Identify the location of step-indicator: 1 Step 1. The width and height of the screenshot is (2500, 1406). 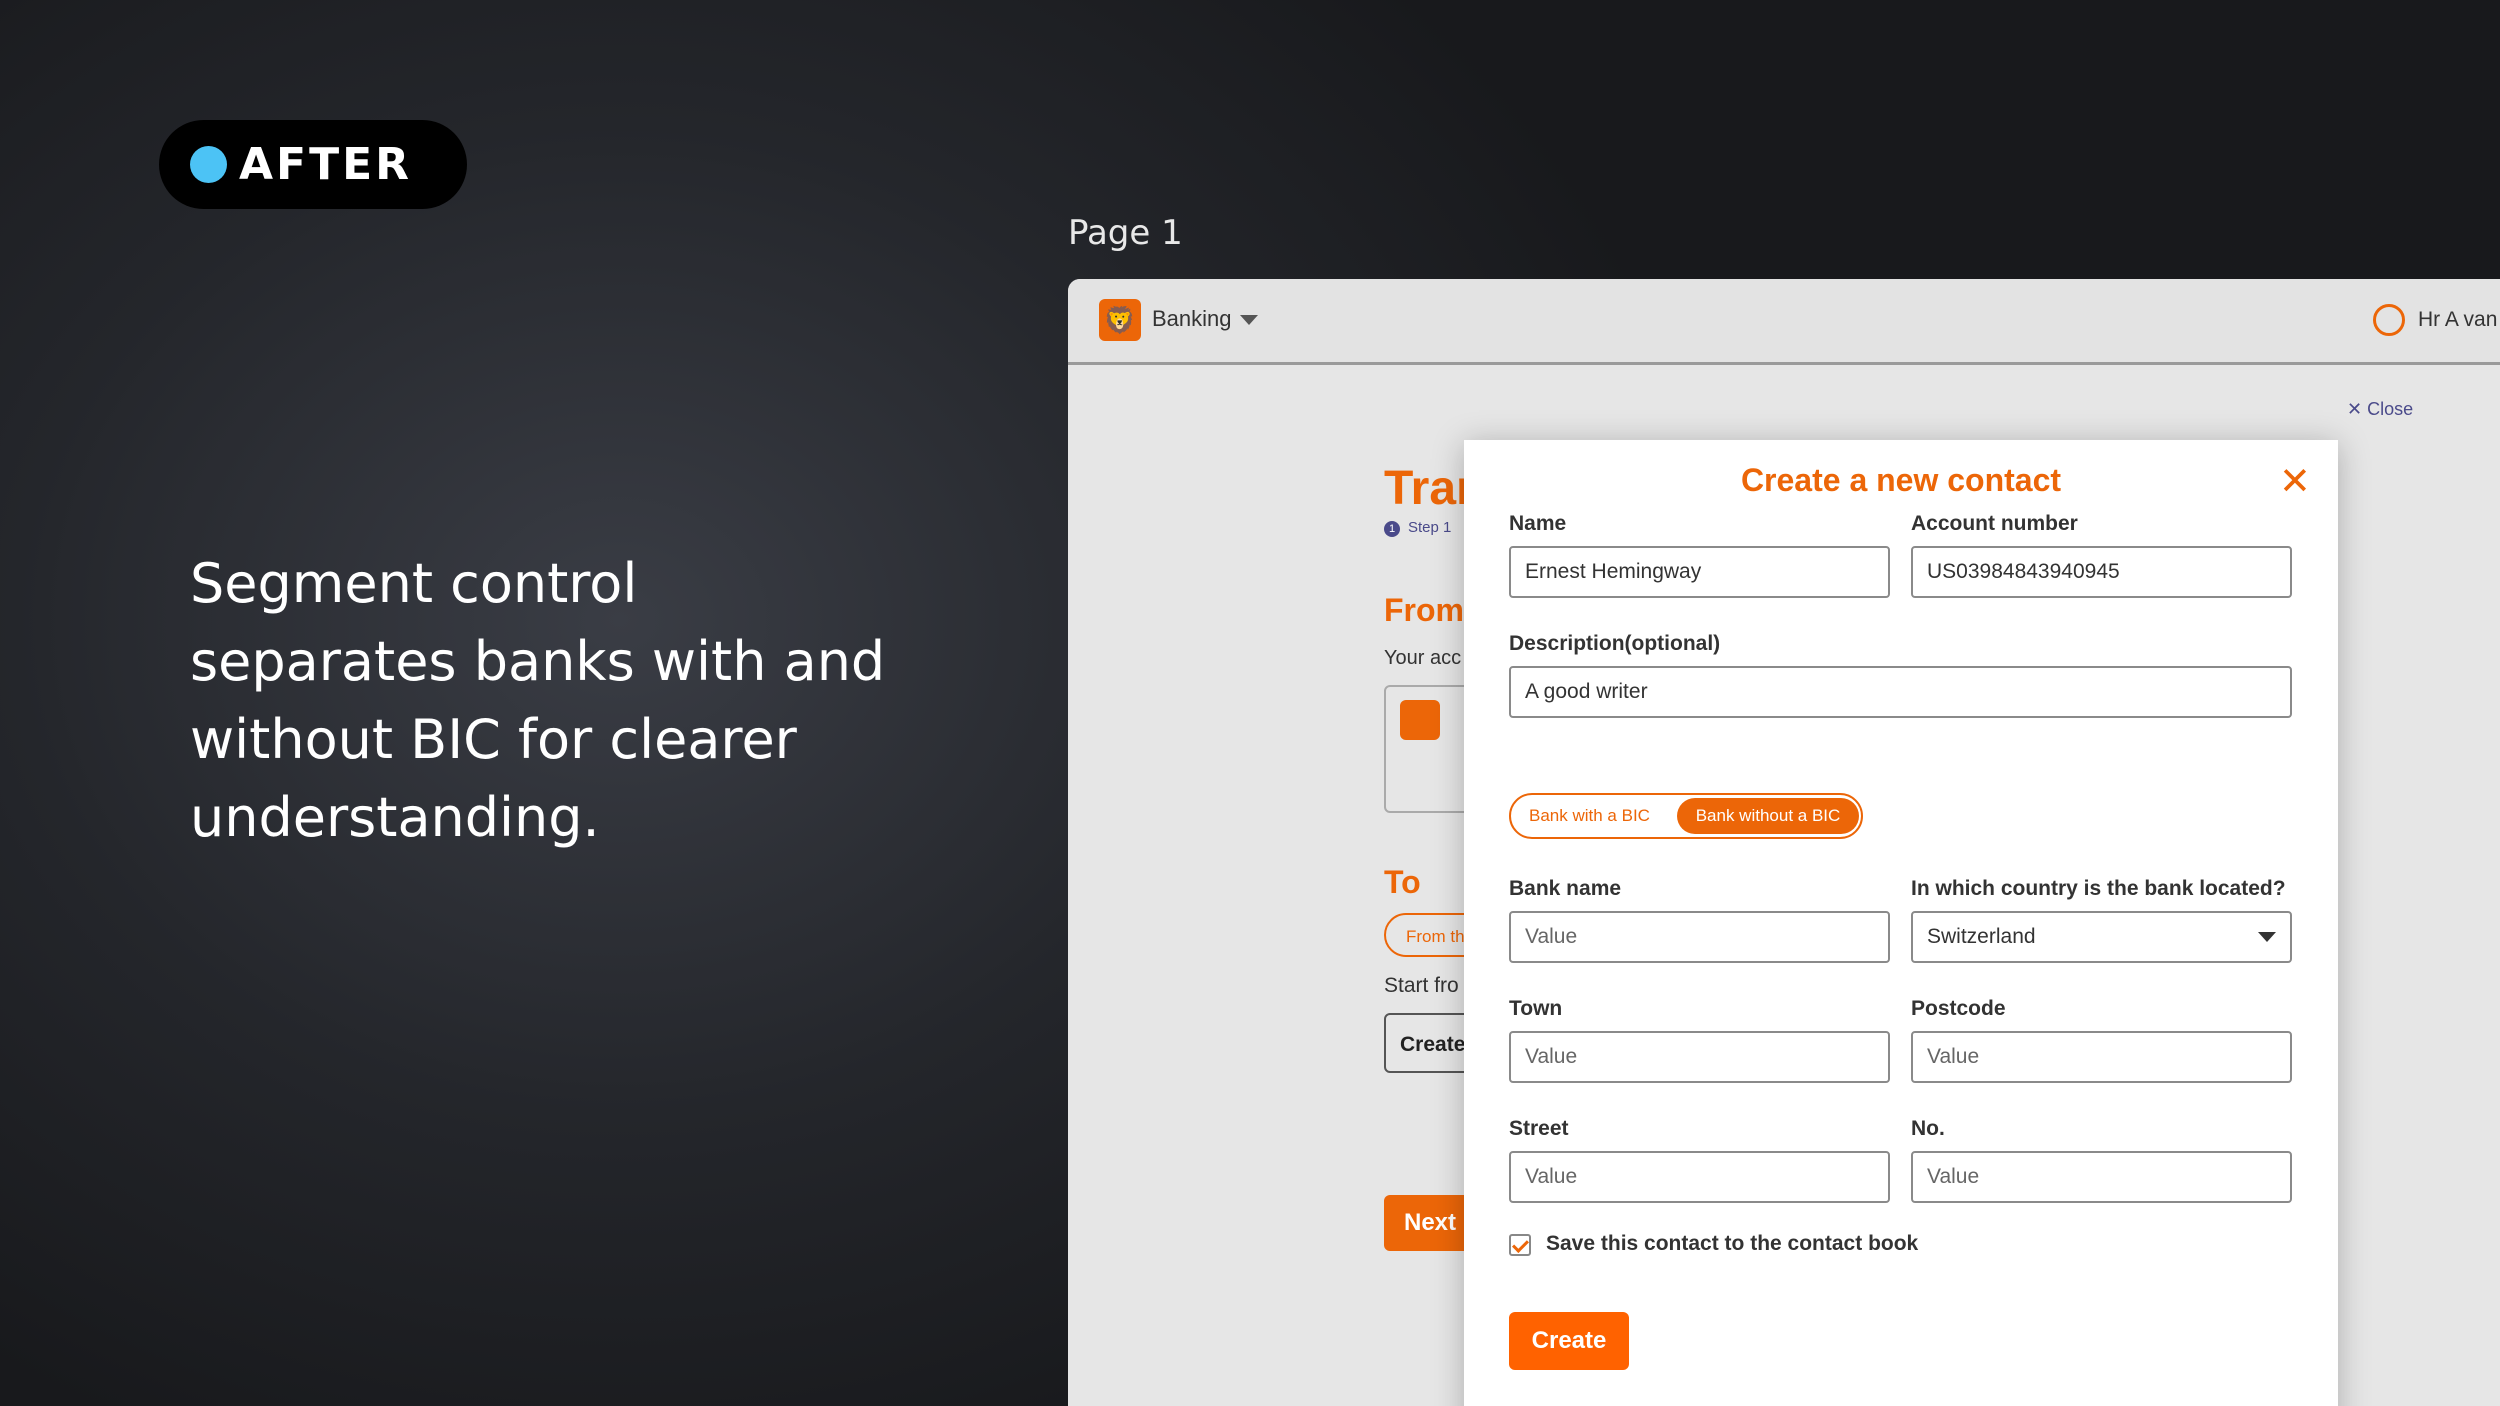
(1417, 528).